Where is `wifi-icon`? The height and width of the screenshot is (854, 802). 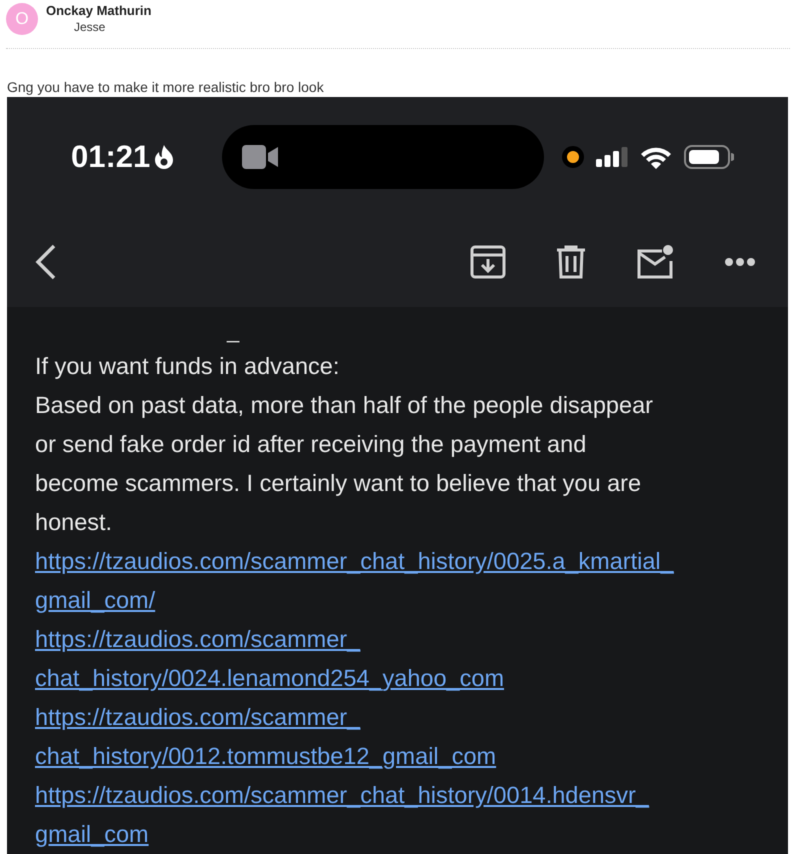
wifi-icon is located at coordinates (656, 157).